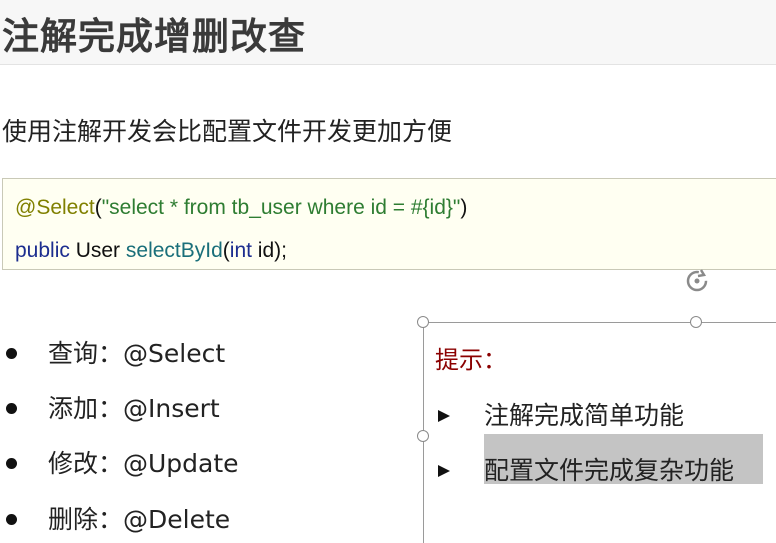  I want to click on code-keyword-int: int, so click(240, 250).